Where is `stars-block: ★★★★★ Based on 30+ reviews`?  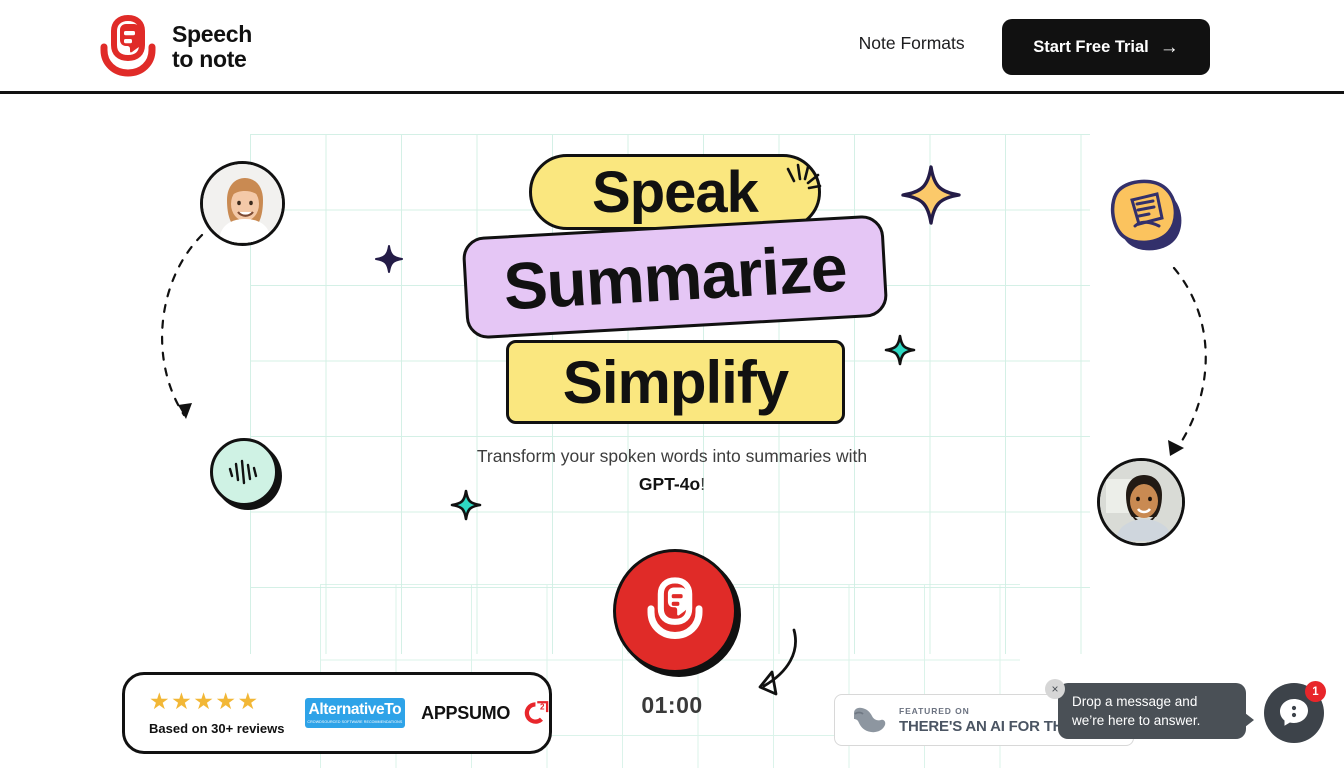
stars-block: ★★★★★ Based on 30+ reviews is located at coordinates (221, 712).